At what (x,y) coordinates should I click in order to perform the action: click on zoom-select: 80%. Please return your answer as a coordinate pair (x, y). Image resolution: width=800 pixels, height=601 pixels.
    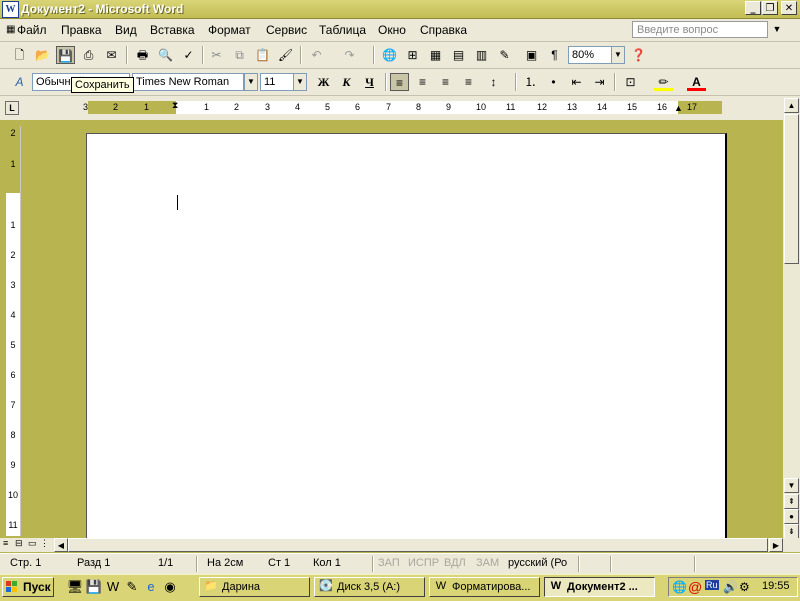
    Looking at the image, I should click on (590, 55).